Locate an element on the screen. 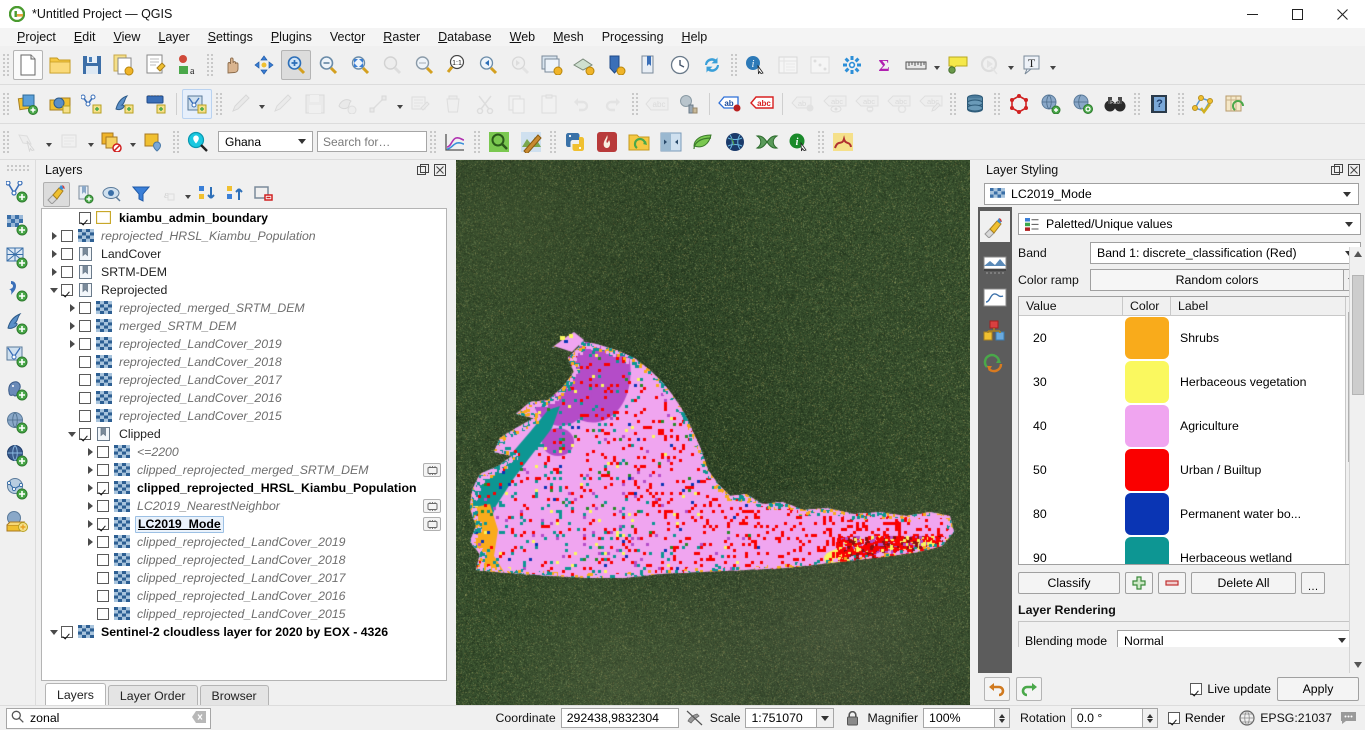  zoom-in-icon is located at coordinates (296, 65).